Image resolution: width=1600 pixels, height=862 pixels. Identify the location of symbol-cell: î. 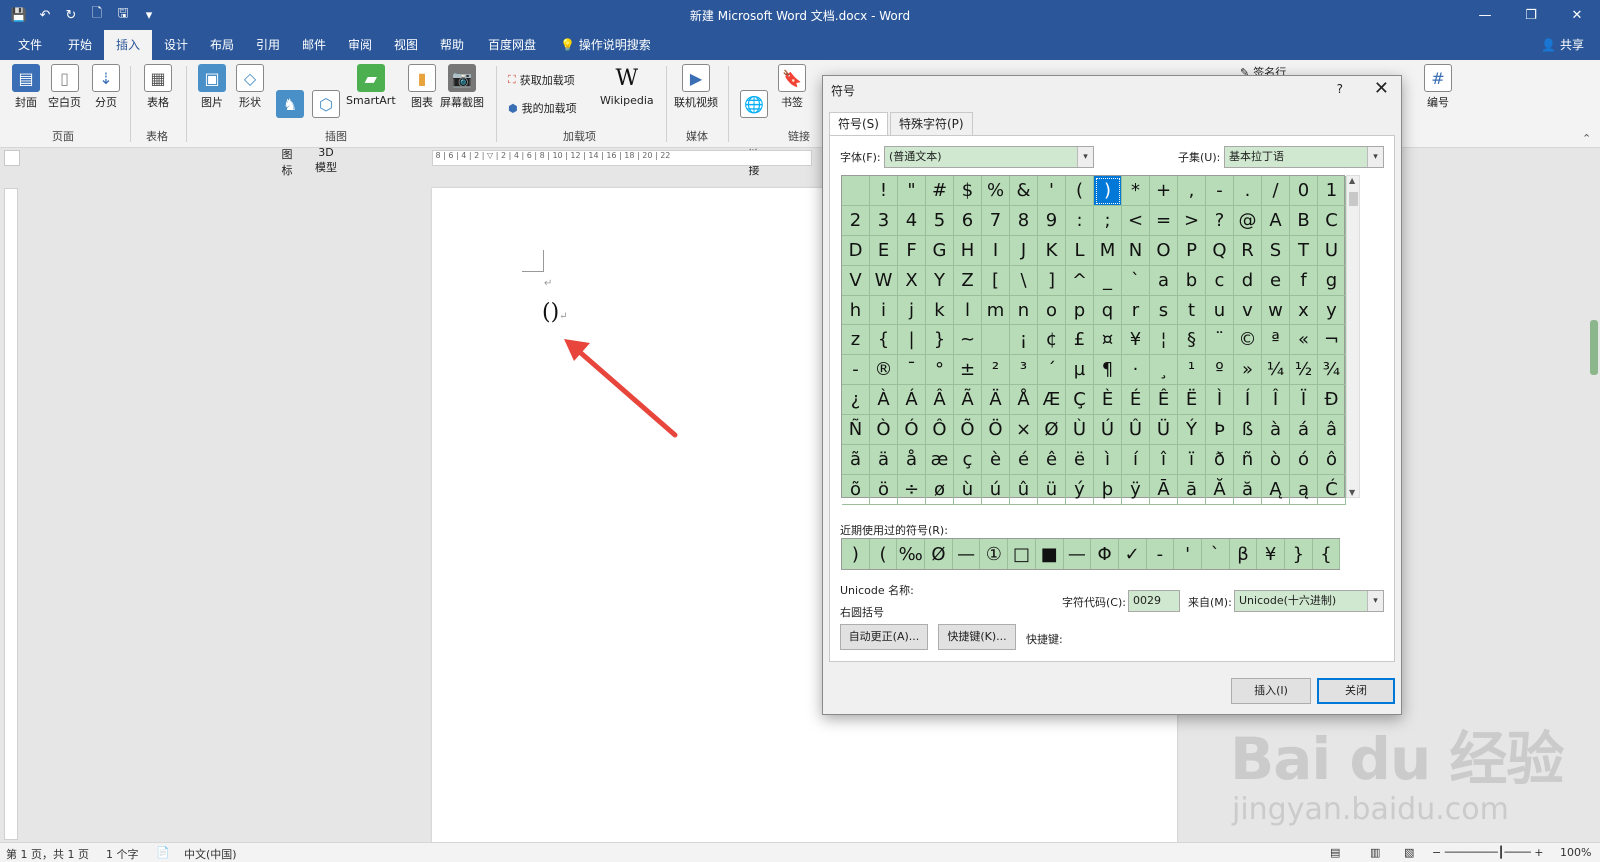
(1164, 460).